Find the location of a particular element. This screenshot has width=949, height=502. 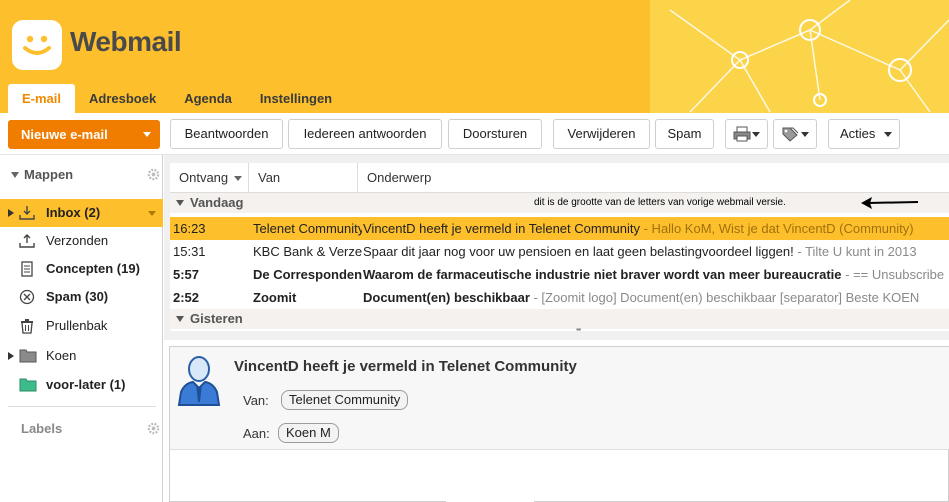

sidebar-item-drafts: Concepten (19) is located at coordinates (81, 269).